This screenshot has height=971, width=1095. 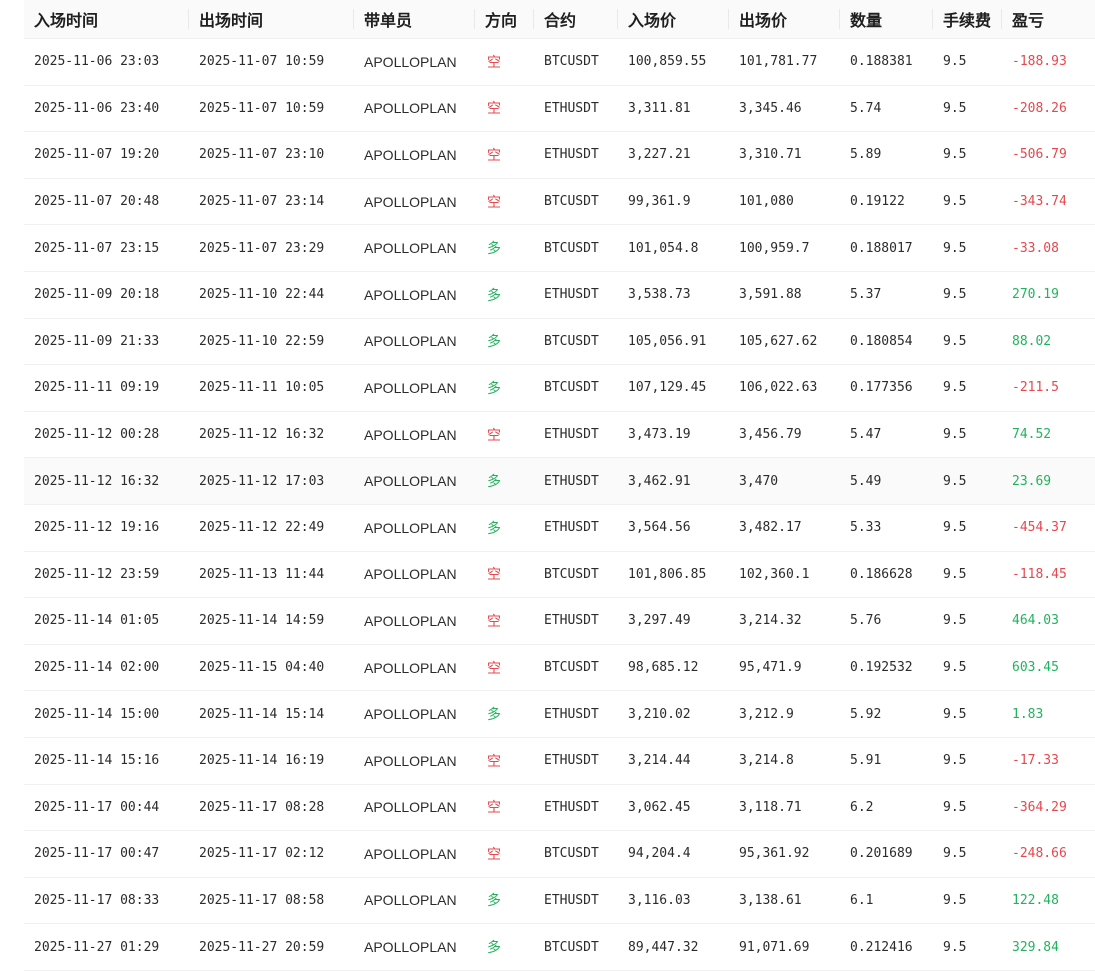 What do you see at coordinates (388, 20) in the screenshot?
I see `header-trader-label: 带单员` at bounding box center [388, 20].